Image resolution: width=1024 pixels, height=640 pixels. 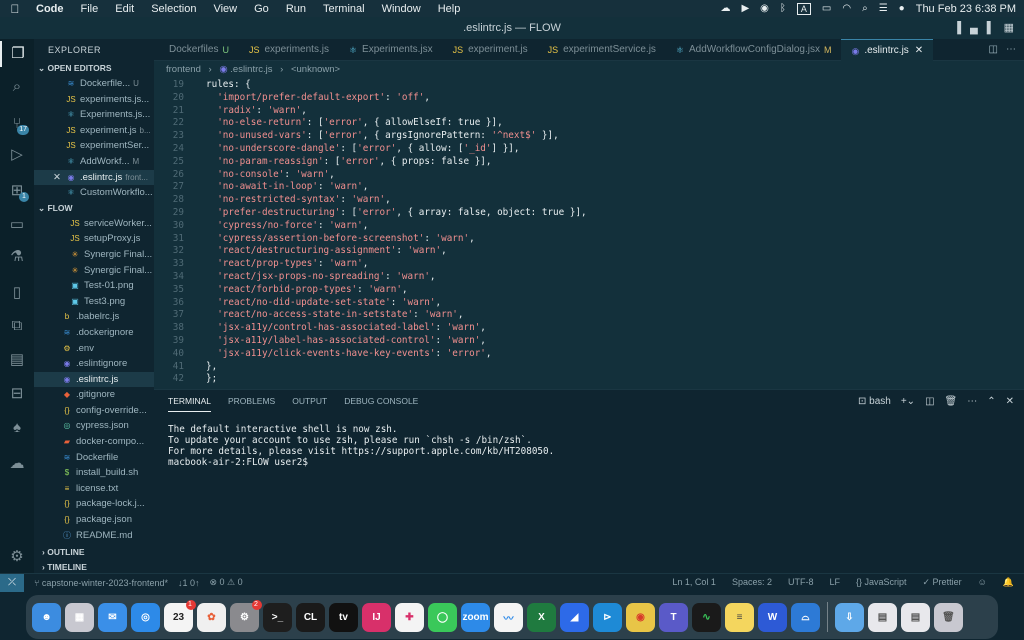 I want to click on file-tree-item: ◉ .eslintignore, so click(x=94, y=364).